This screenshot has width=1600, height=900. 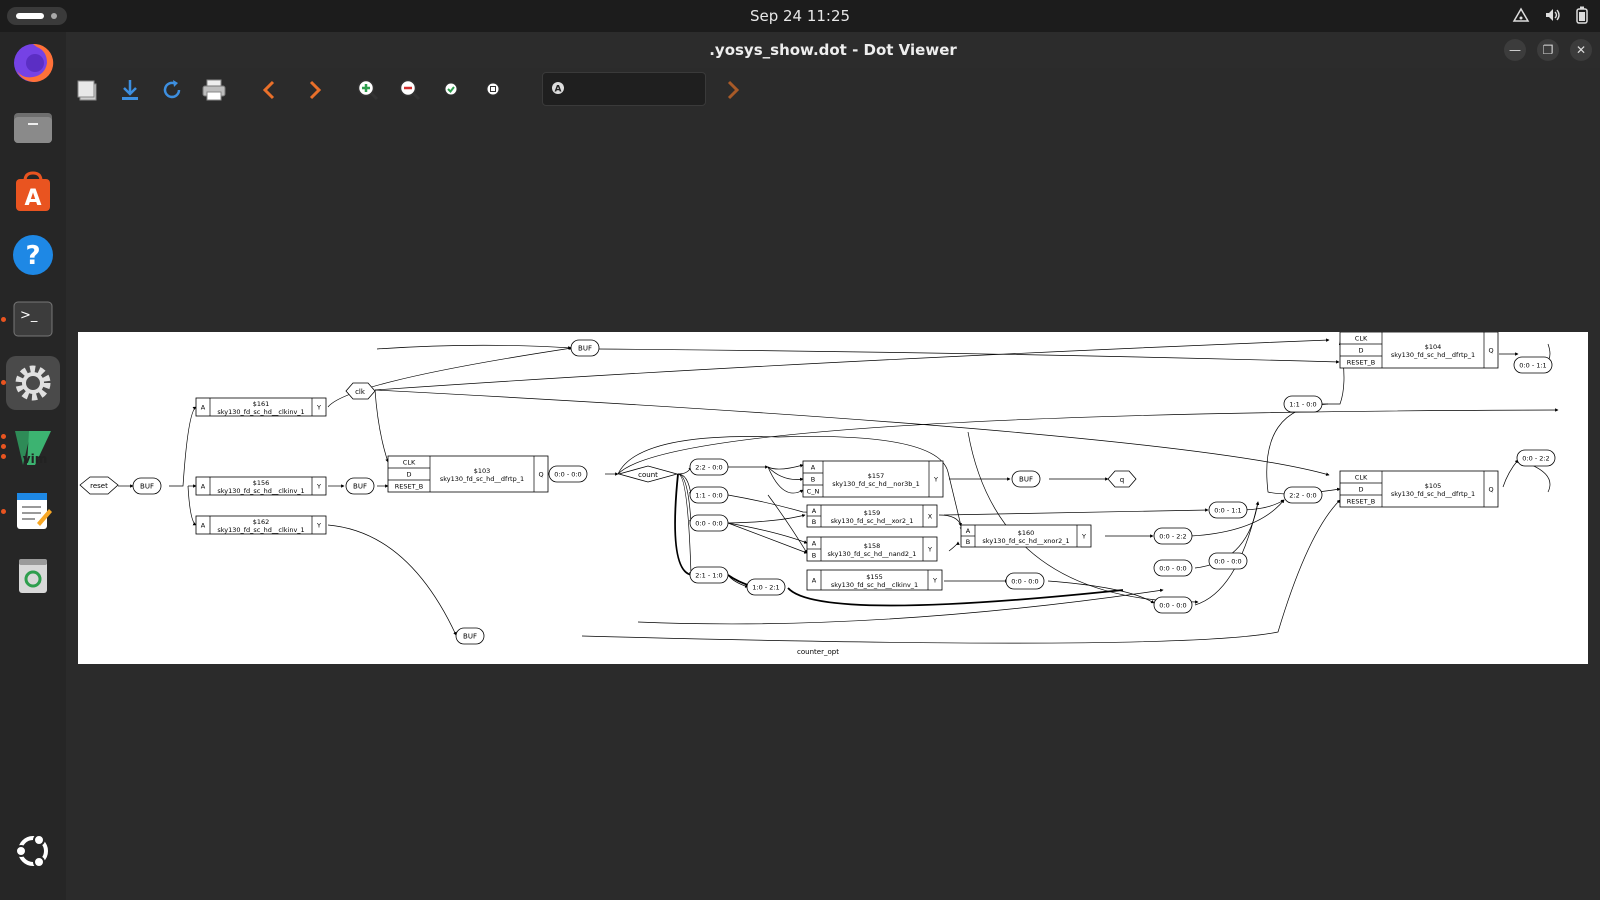 I want to click on svg-text: 2:2 - 0:0, so click(x=1302, y=496).